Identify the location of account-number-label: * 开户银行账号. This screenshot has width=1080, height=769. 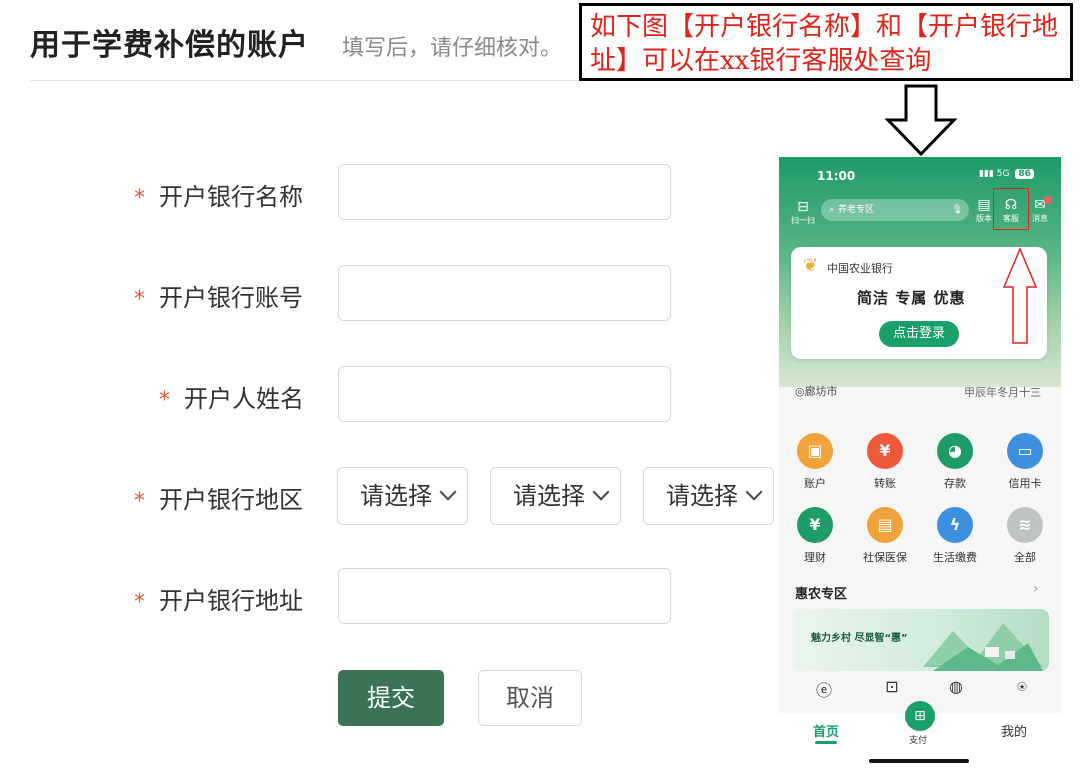
(218, 295).